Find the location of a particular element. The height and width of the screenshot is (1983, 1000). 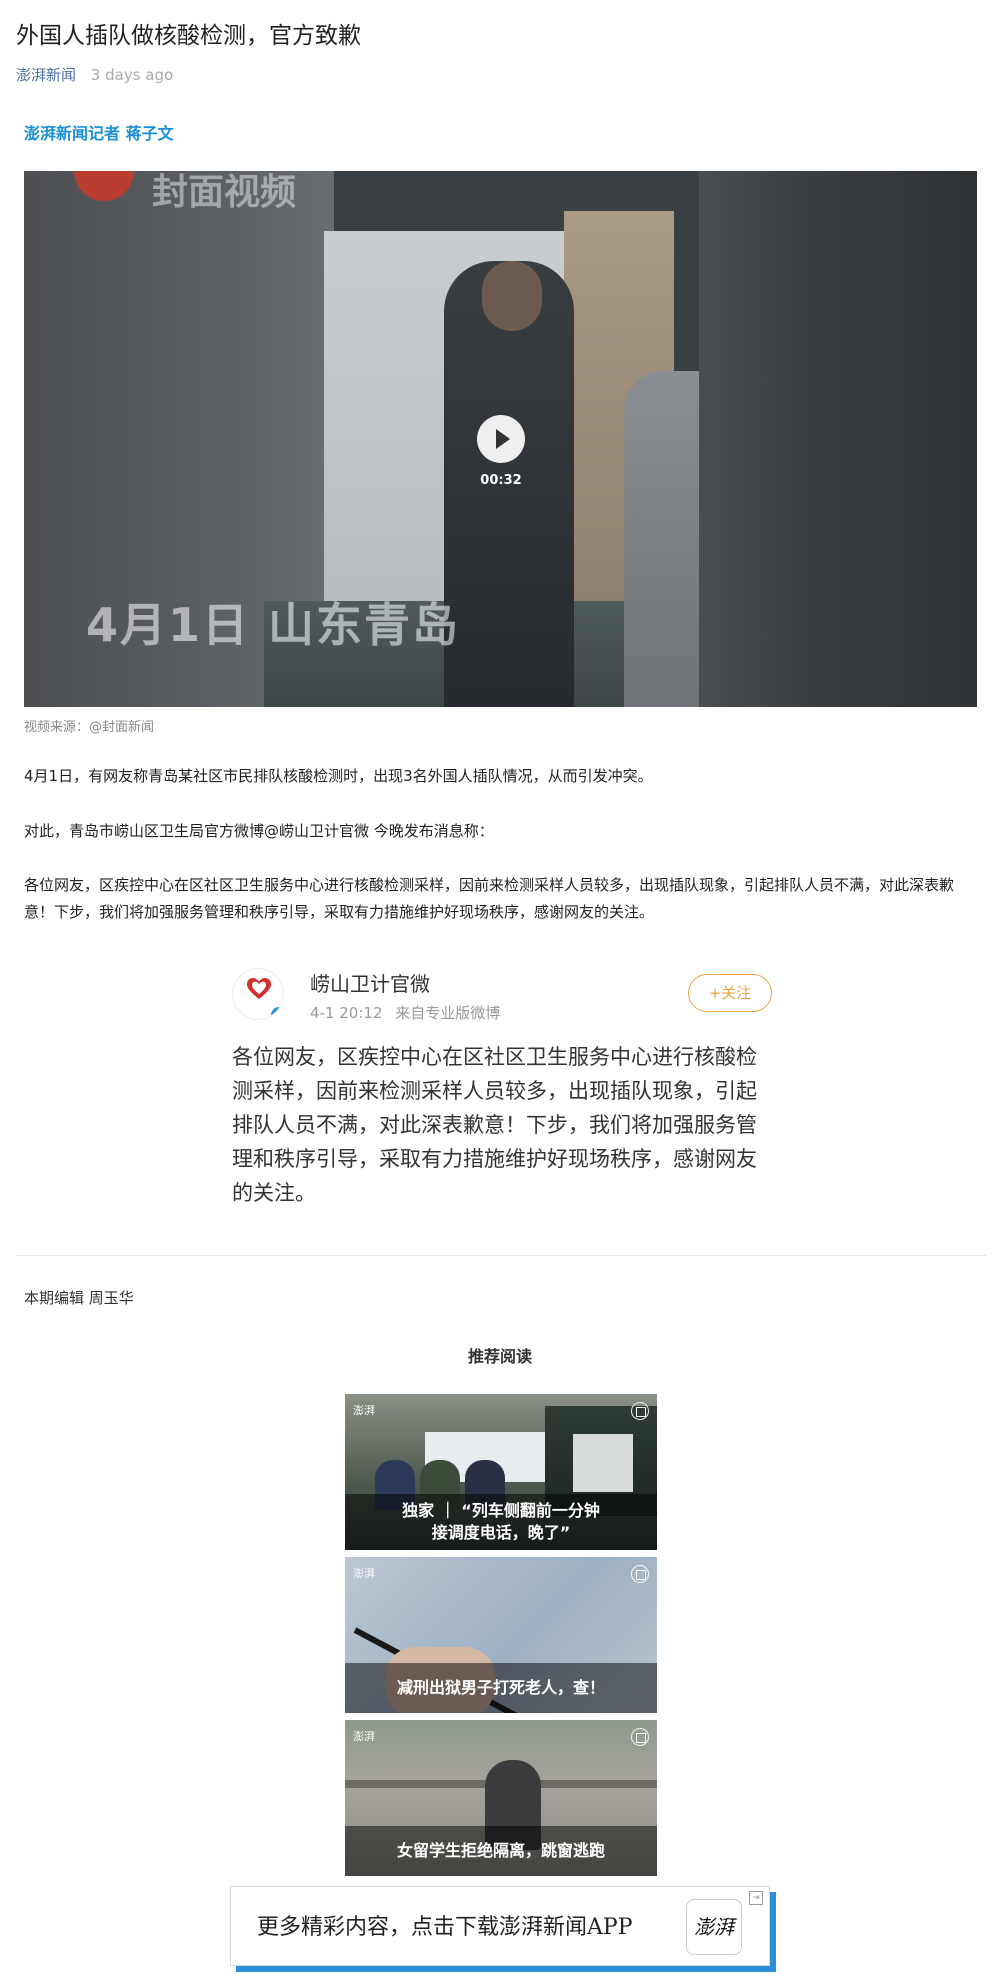

editor-credit: 本期编辑 周玉华 is located at coordinates (79, 1298).